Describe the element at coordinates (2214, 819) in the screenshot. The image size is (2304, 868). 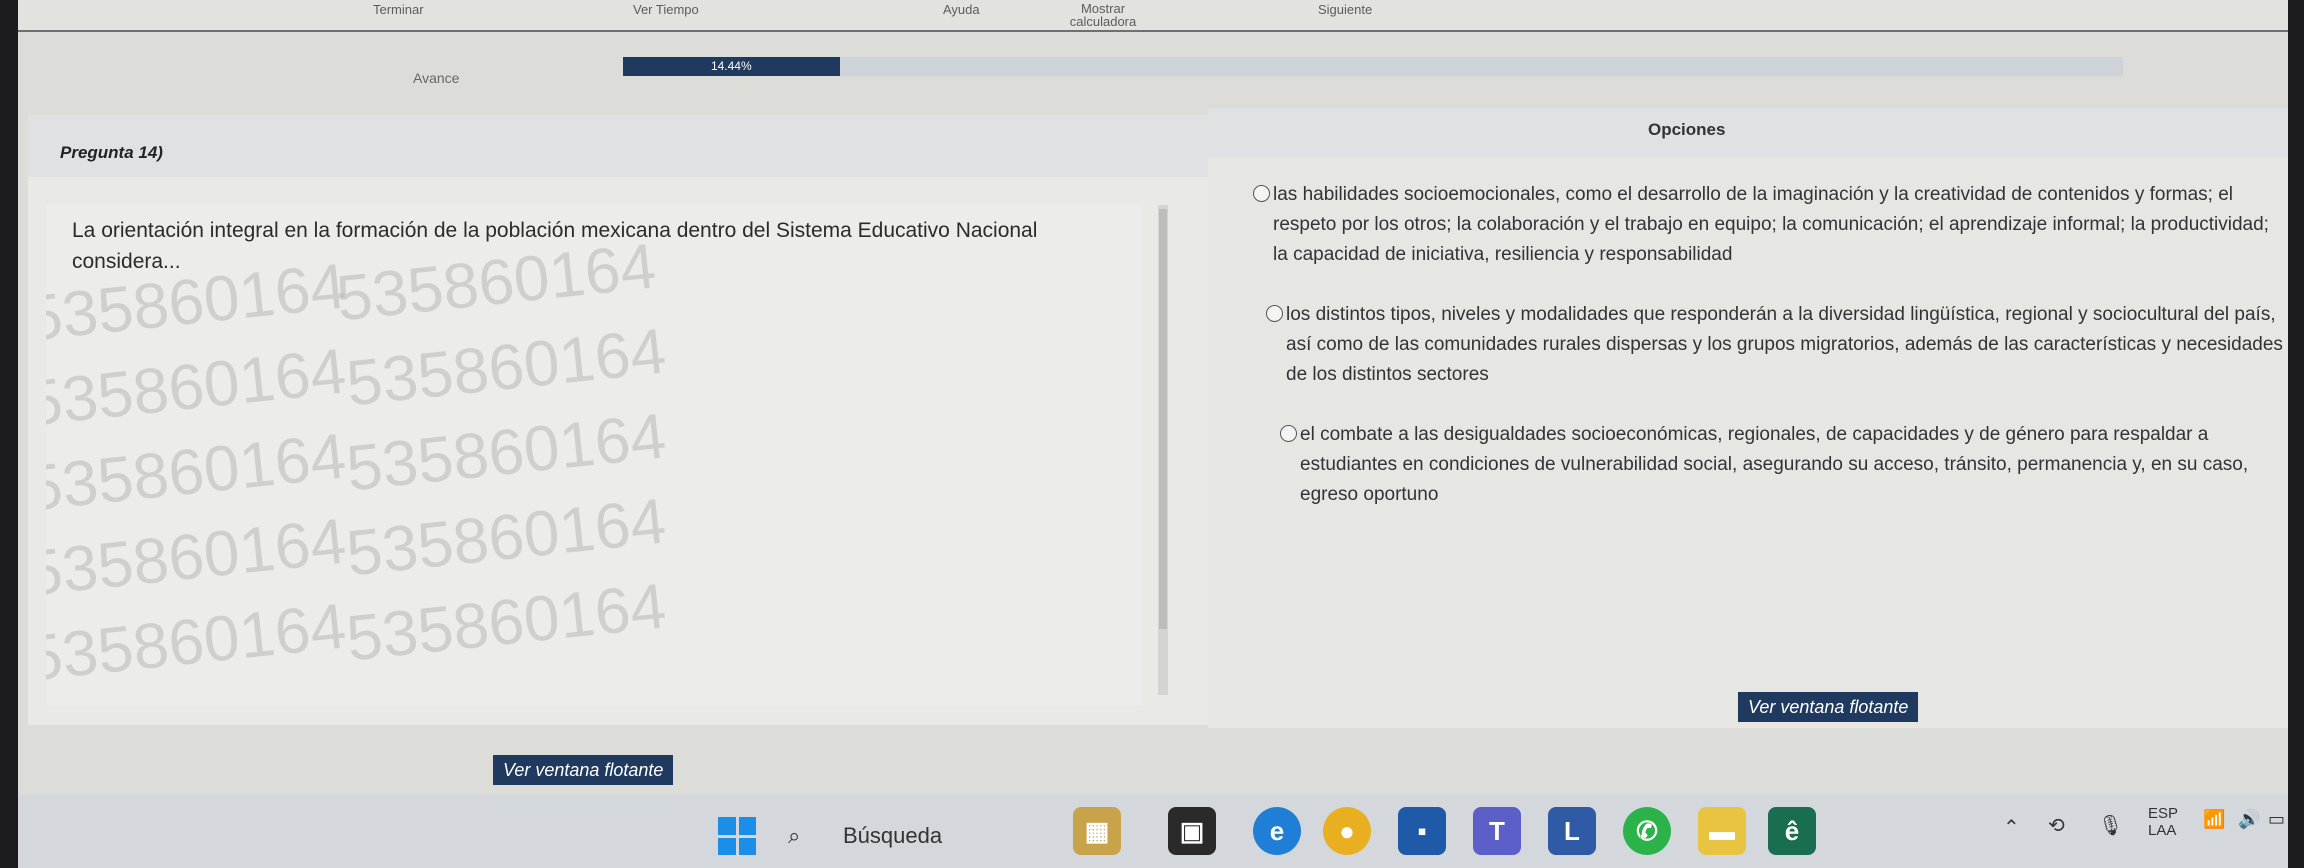
I see `wifi-icon: 📶` at that location.